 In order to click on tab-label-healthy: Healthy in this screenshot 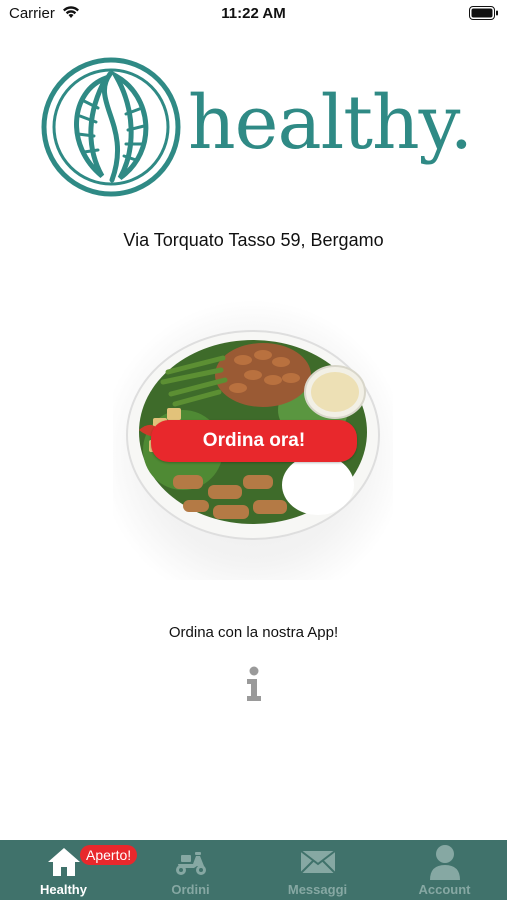, I will do `click(63, 889)`.